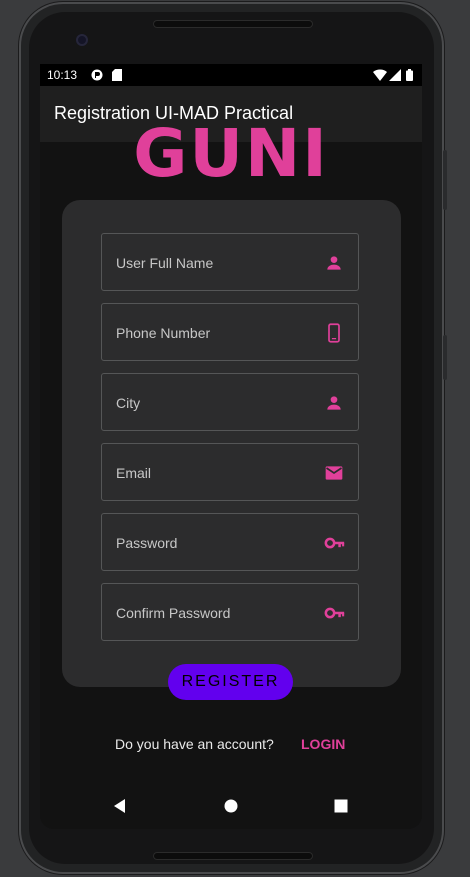  What do you see at coordinates (341, 806) in the screenshot?
I see `recents-icon` at bounding box center [341, 806].